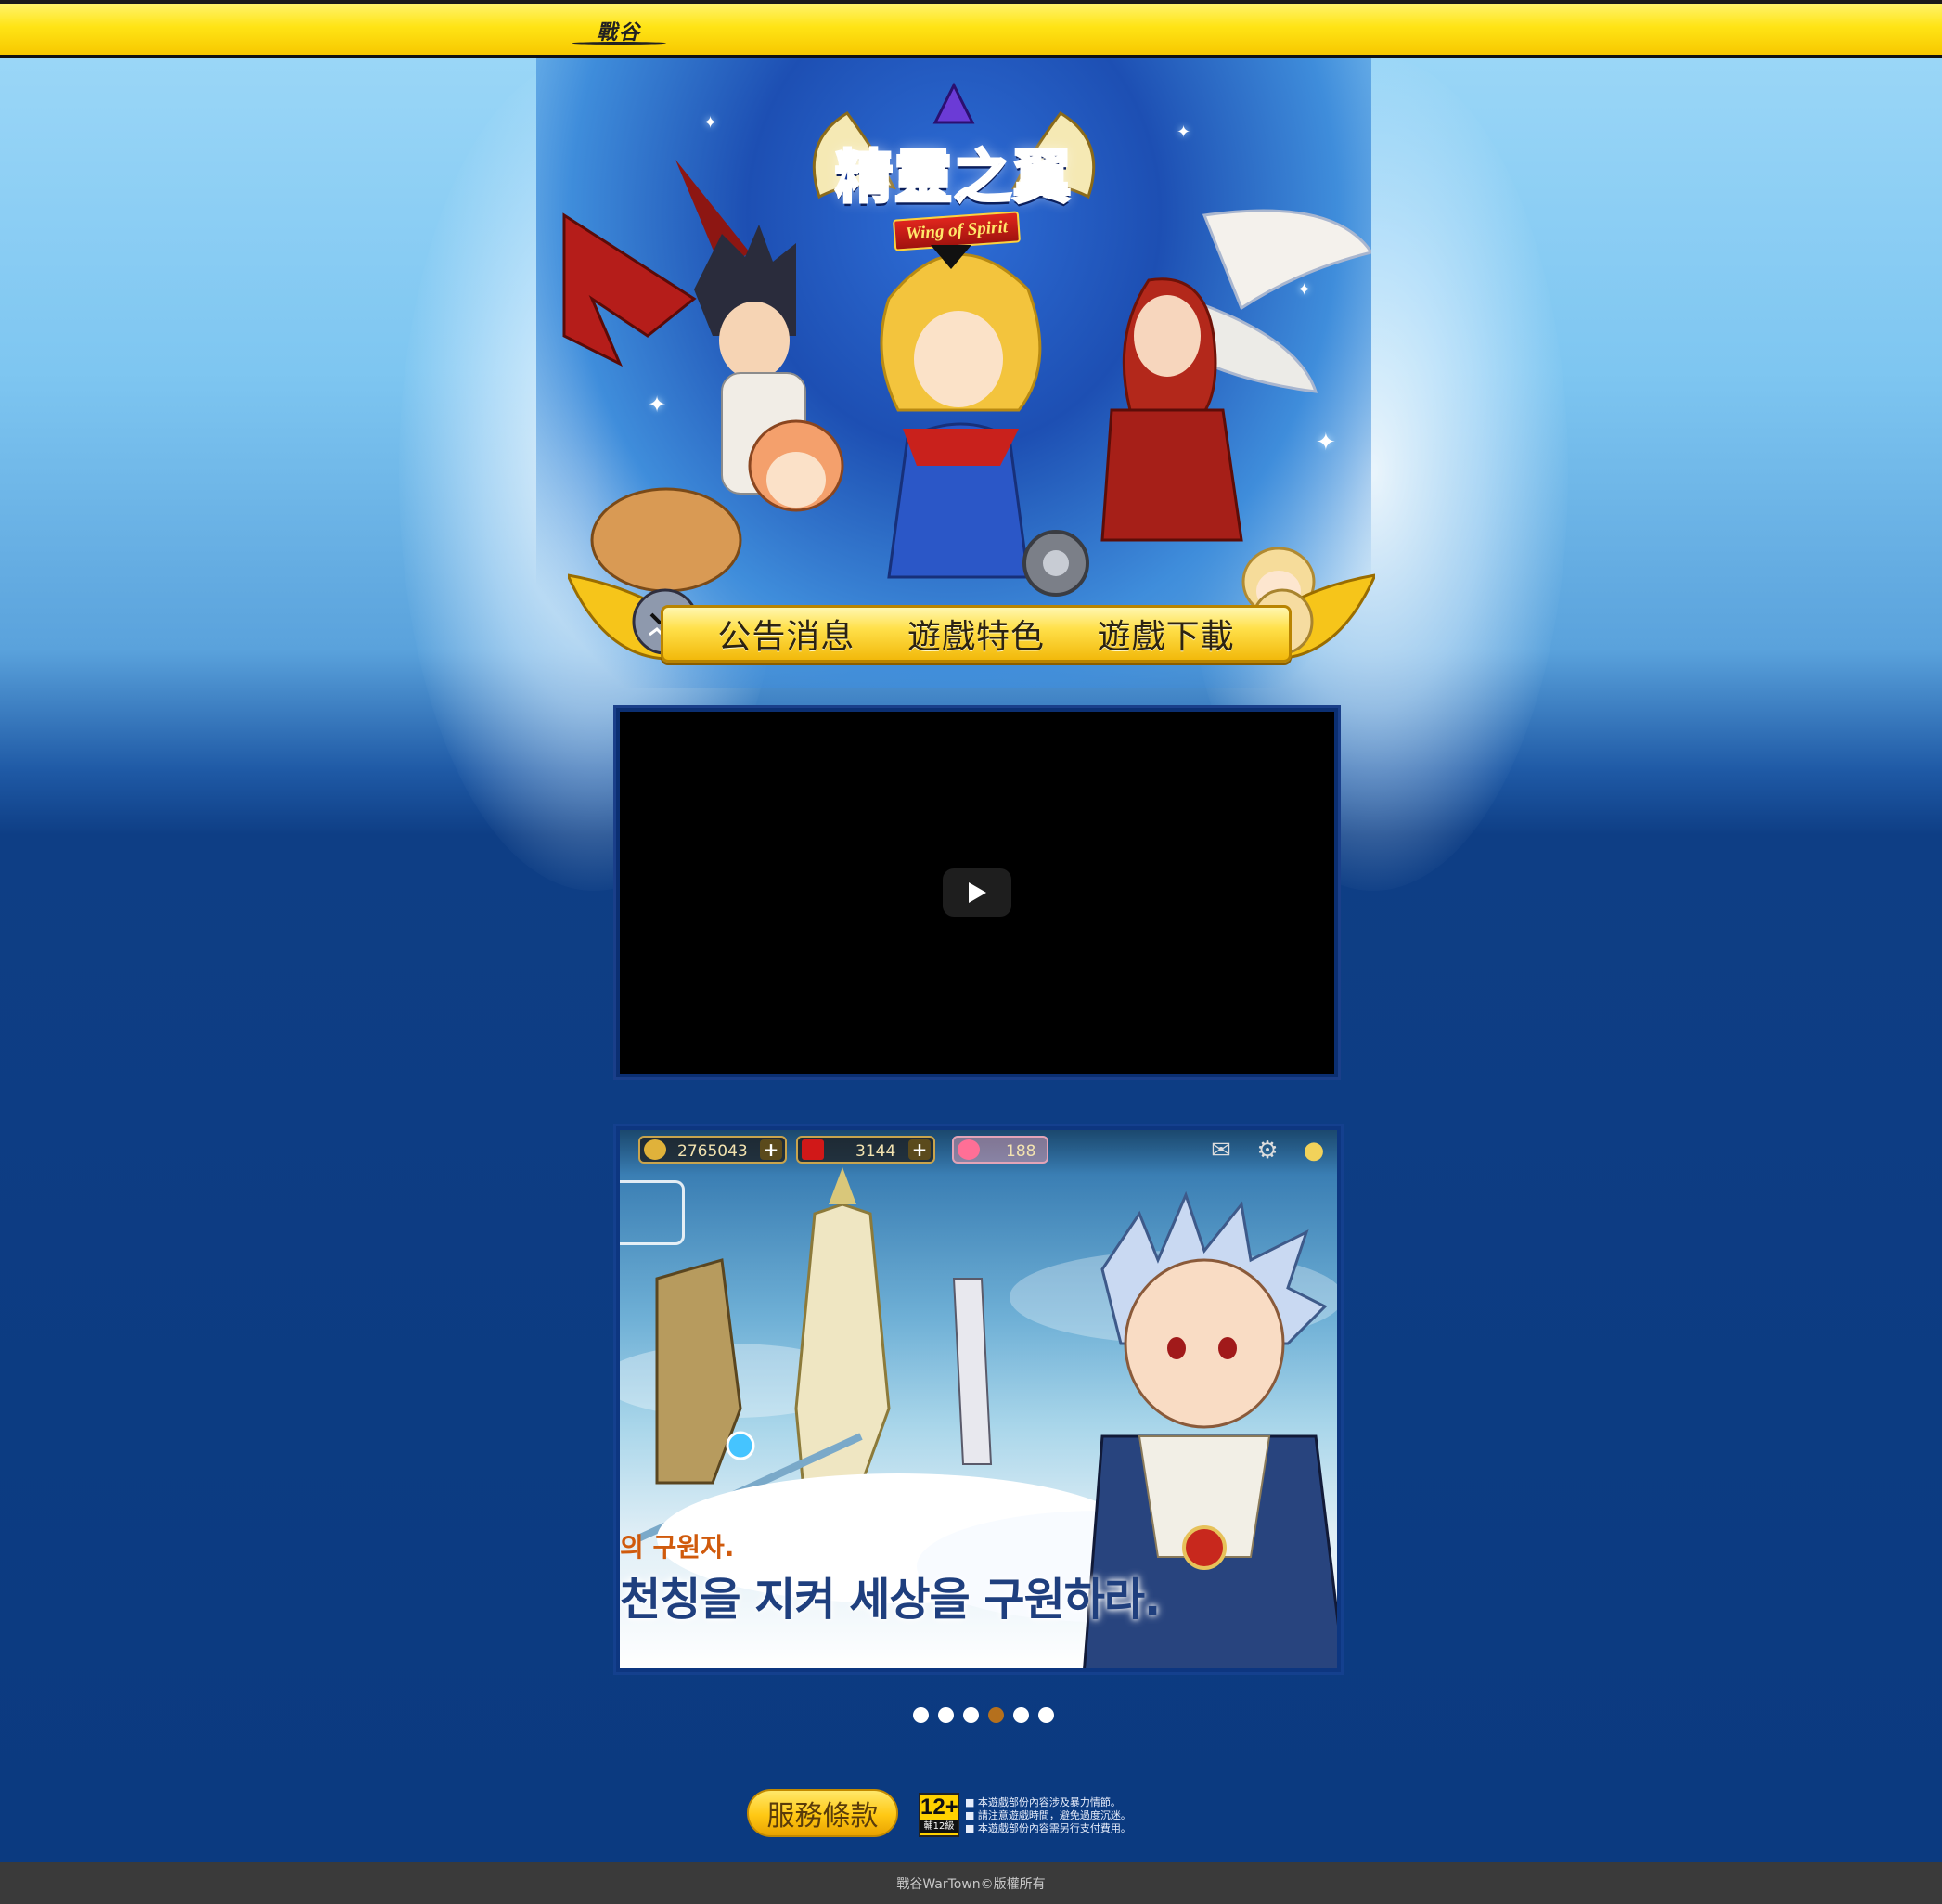 The width and height of the screenshot is (1942, 1904). What do you see at coordinates (939, 1826) in the screenshot?
I see `rating-label: 輔12級` at bounding box center [939, 1826].